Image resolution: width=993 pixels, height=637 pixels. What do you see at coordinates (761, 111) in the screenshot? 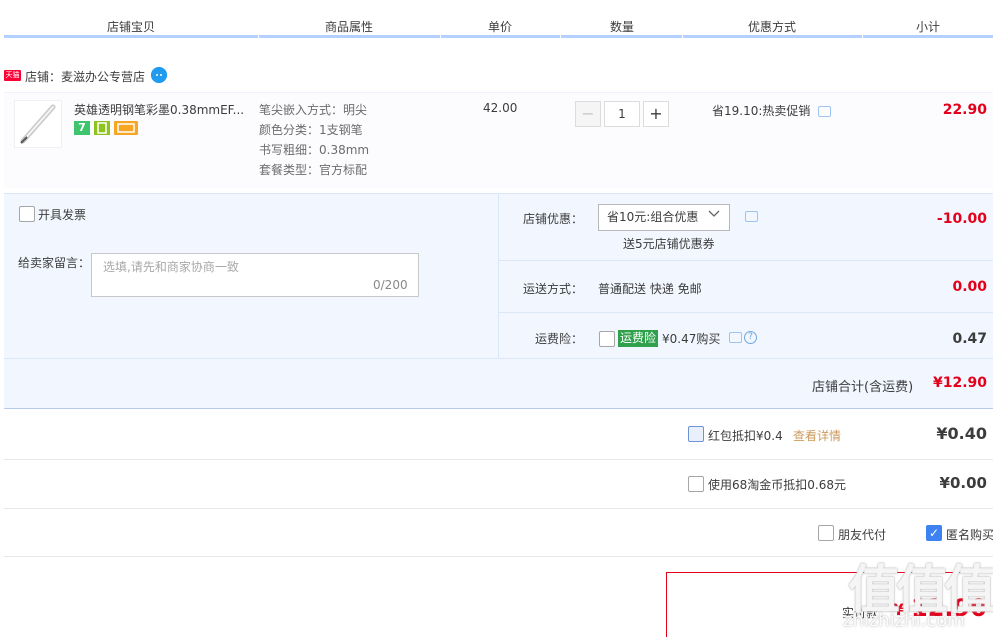
I see `promotion-text: 省19.10:热卖促销` at bounding box center [761, 111].